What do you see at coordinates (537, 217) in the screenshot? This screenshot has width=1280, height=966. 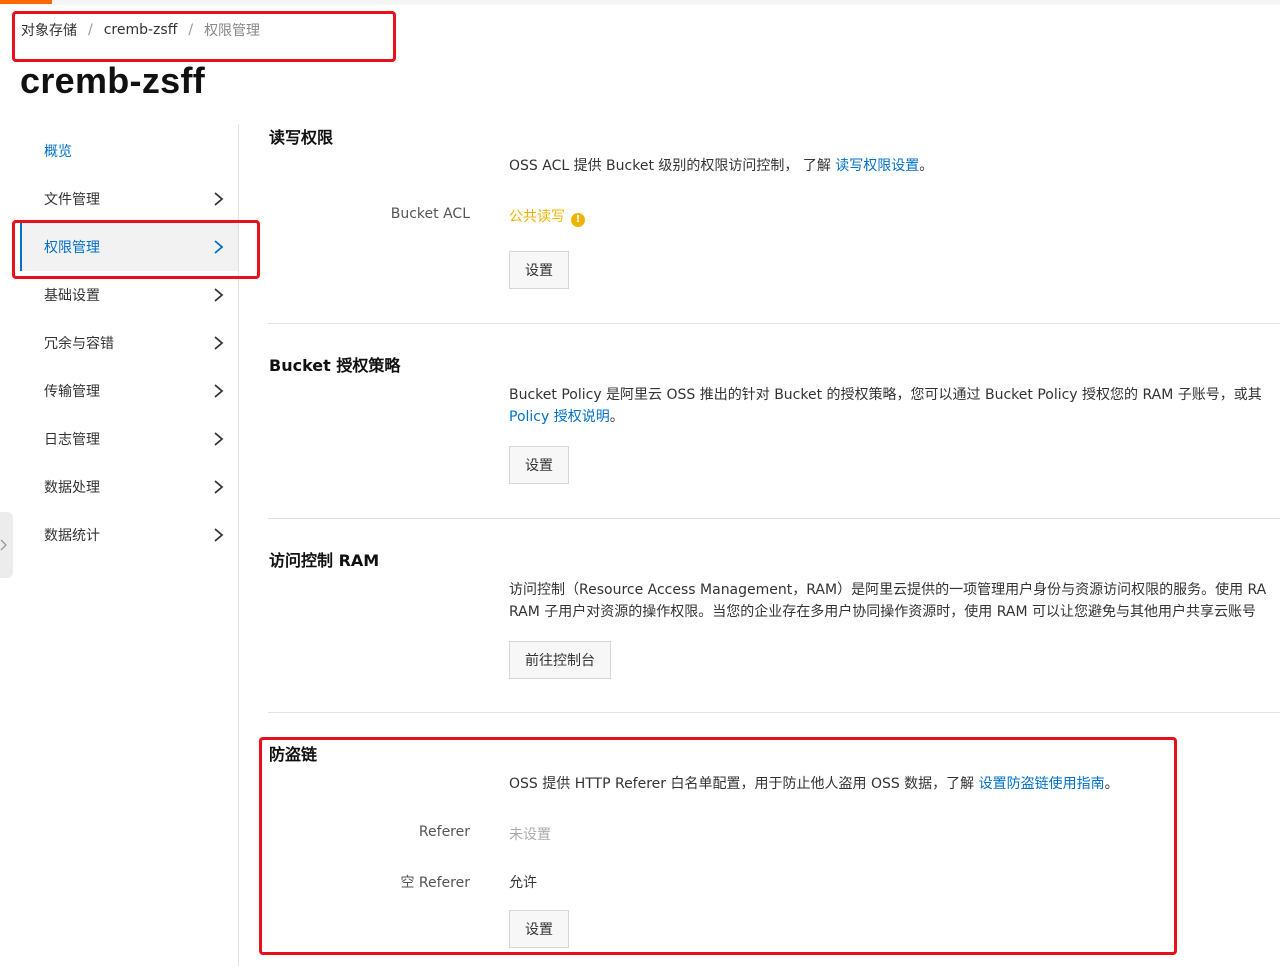 I see `bucket-acl-value-text: 公共读写` at bounding box center [537, 217].